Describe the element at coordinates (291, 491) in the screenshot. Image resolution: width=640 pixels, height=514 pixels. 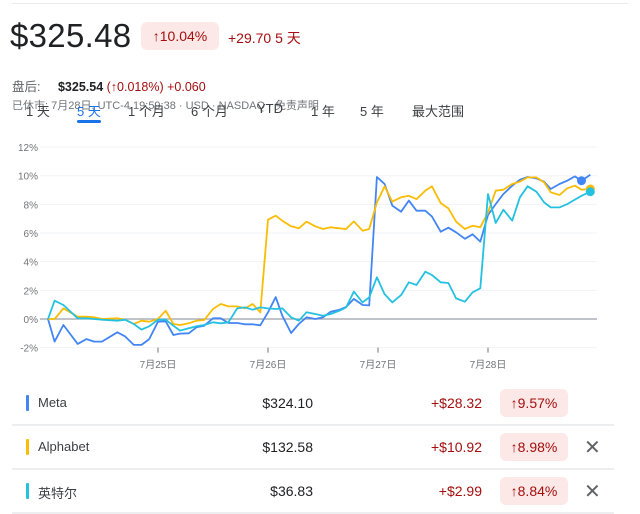
I see `company-price: $36.83` at that location.